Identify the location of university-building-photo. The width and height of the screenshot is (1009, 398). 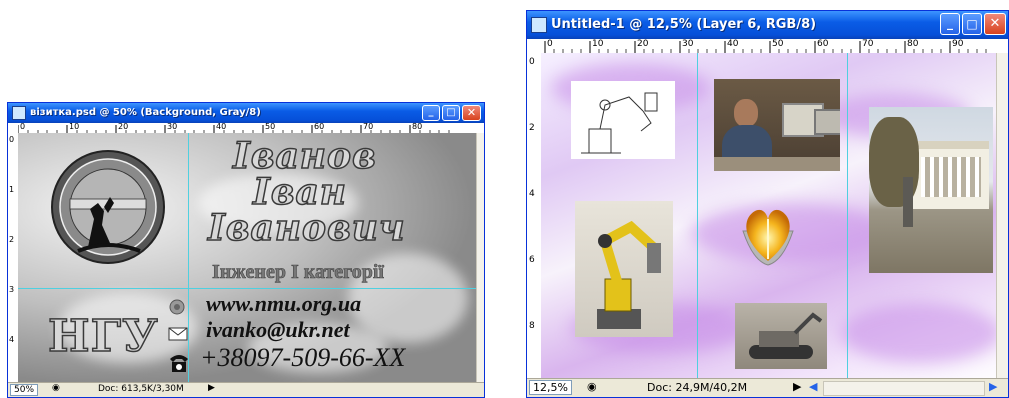
(931, 190).